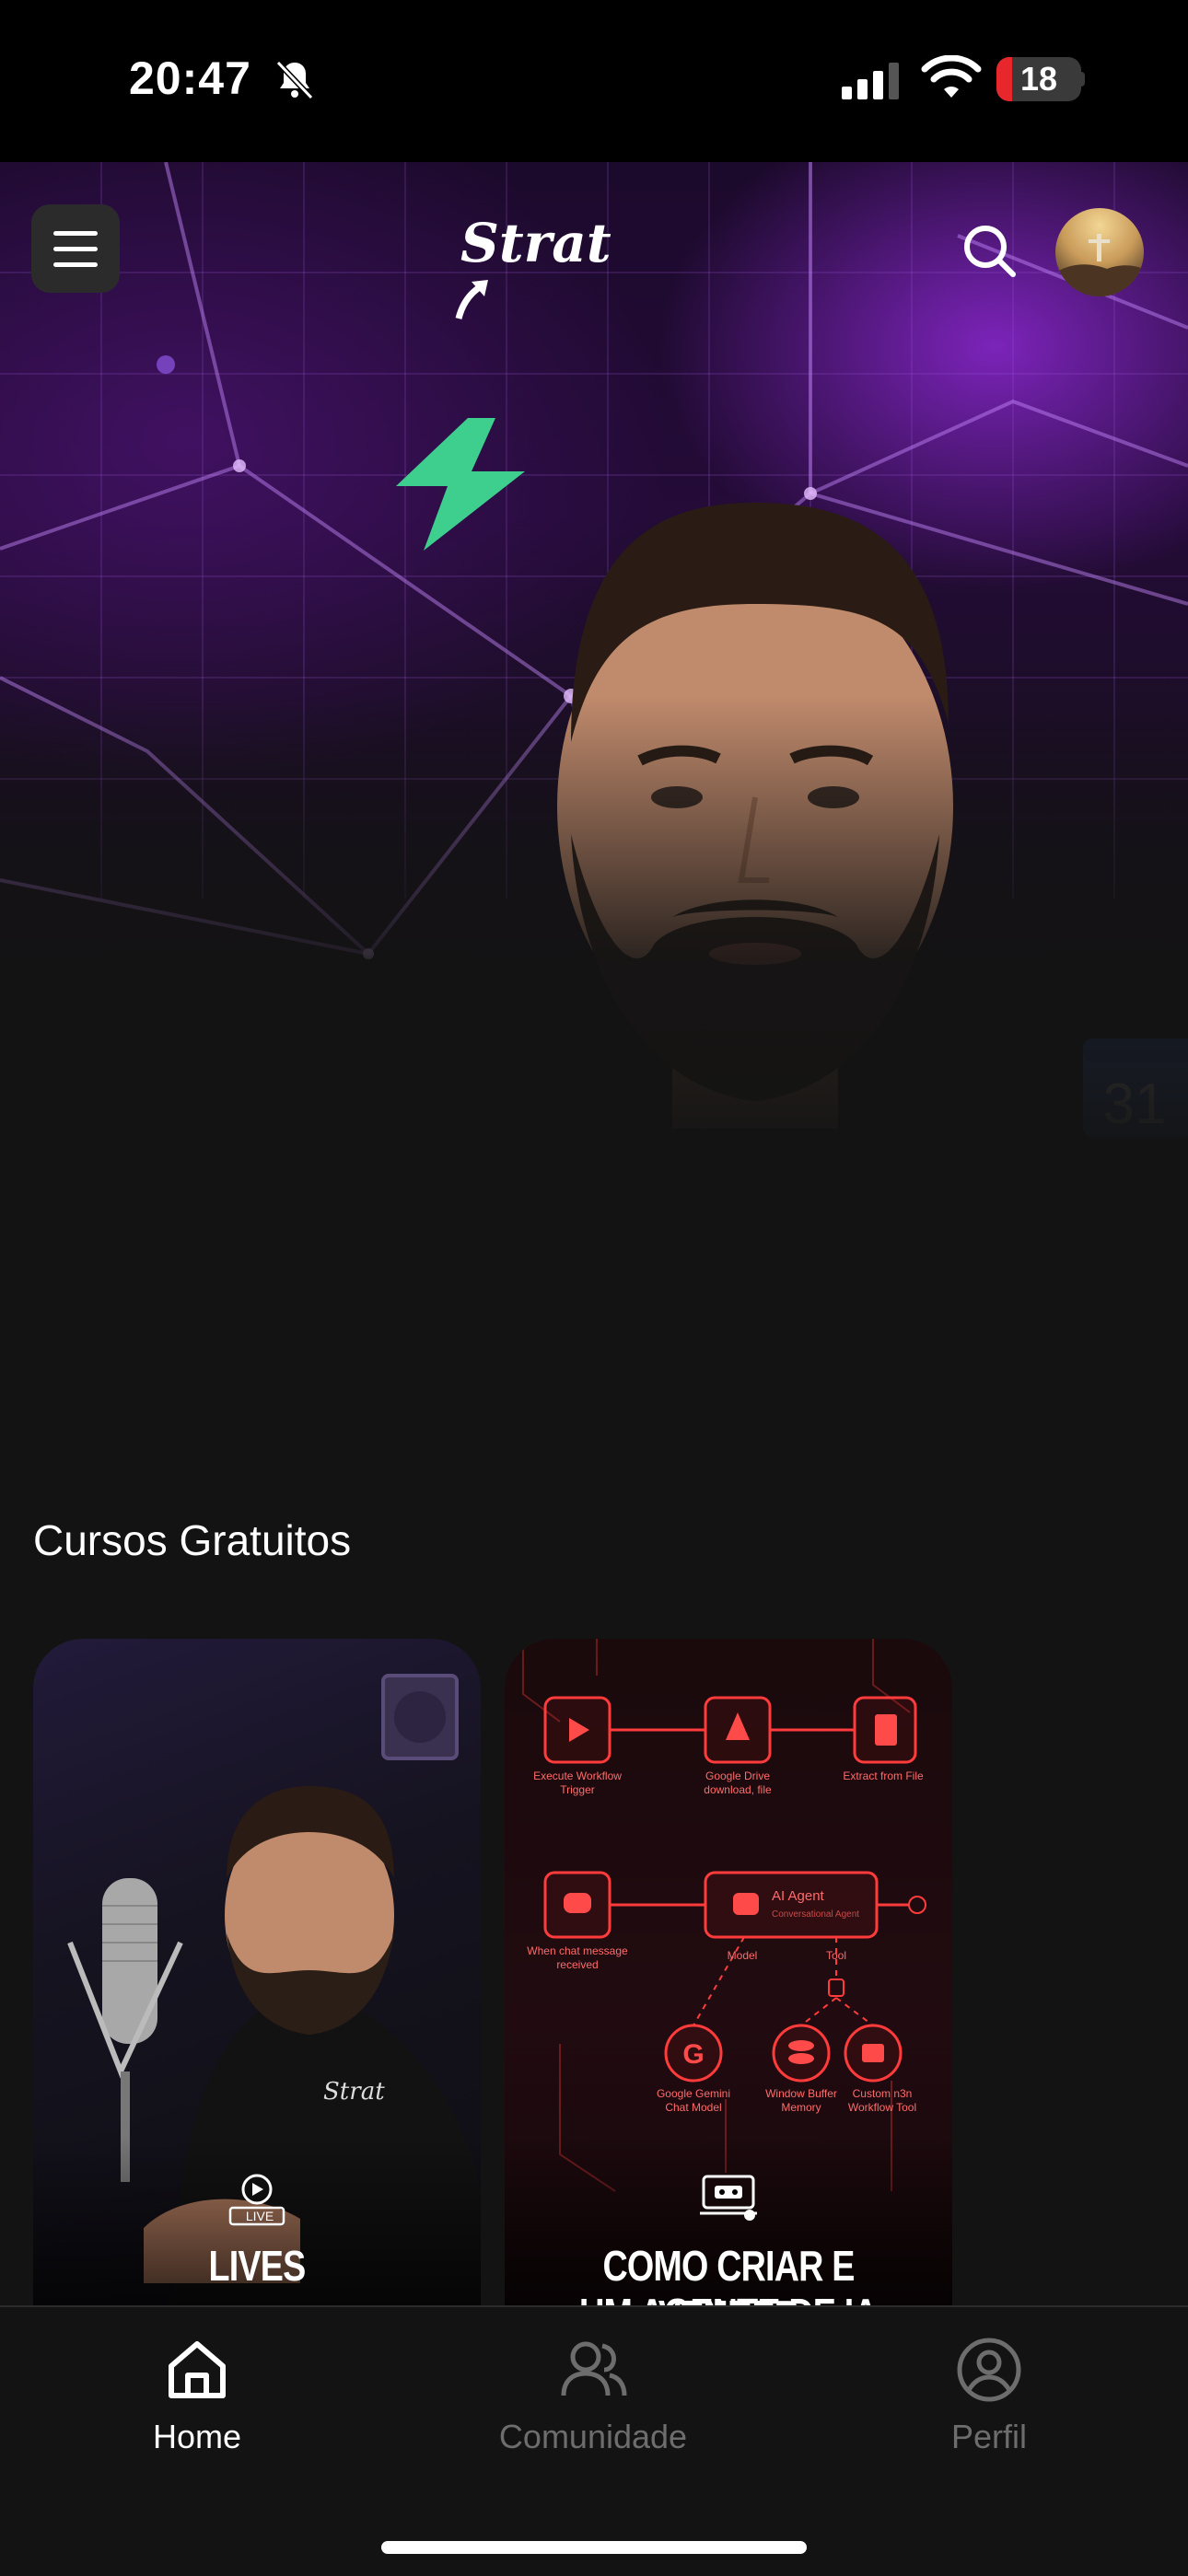 Image resolution: width=1188 pixels, height=2576 pixels. What do you see at coordinates (883, 1776) in the screenshot?
I see `node-label: Extract from File` at bounding box center [883, 1776].